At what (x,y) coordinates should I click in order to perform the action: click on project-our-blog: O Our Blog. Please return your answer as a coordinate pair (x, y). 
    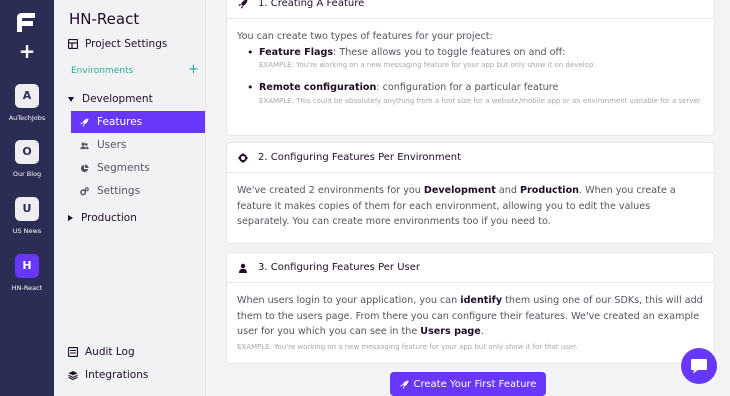
    Looking at the image, I should click on (27, 159).